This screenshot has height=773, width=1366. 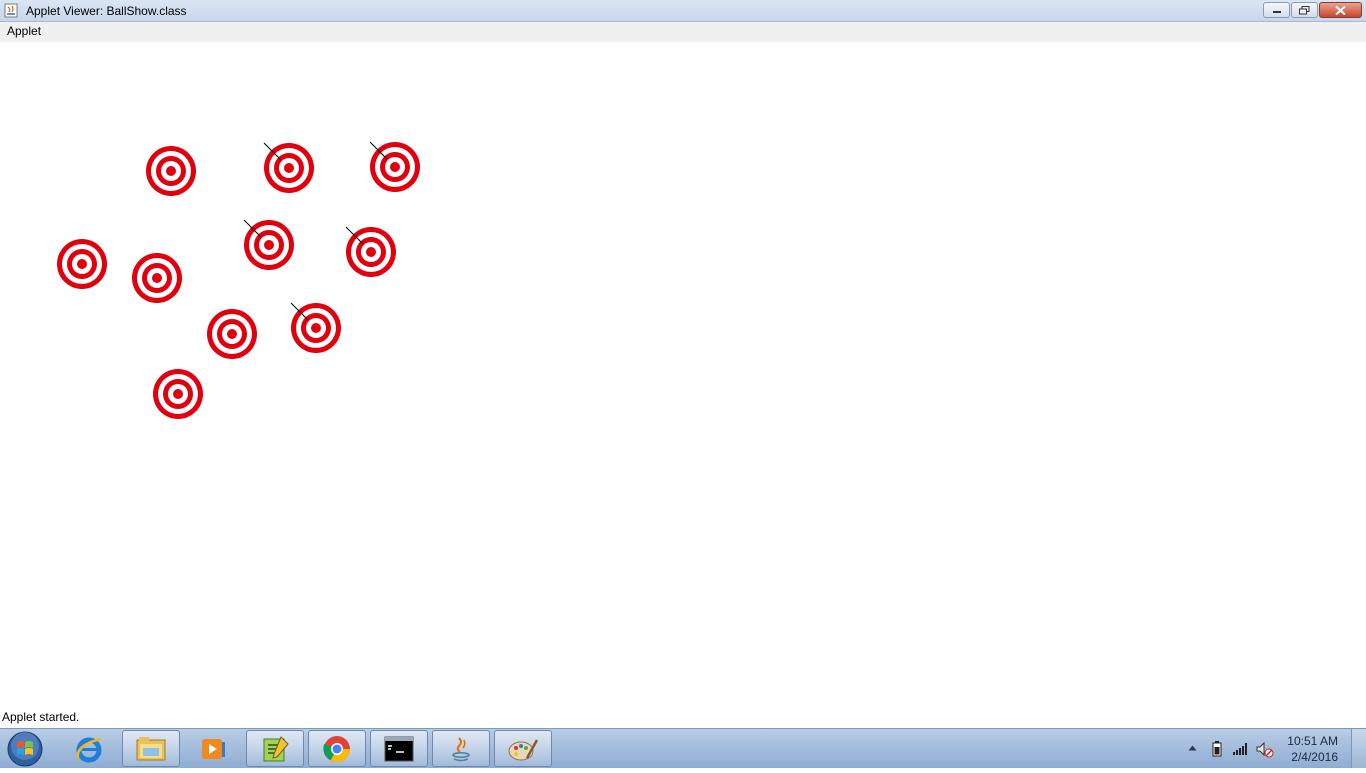 I want to click on windows-start-icon, so click(x=25, y=749).